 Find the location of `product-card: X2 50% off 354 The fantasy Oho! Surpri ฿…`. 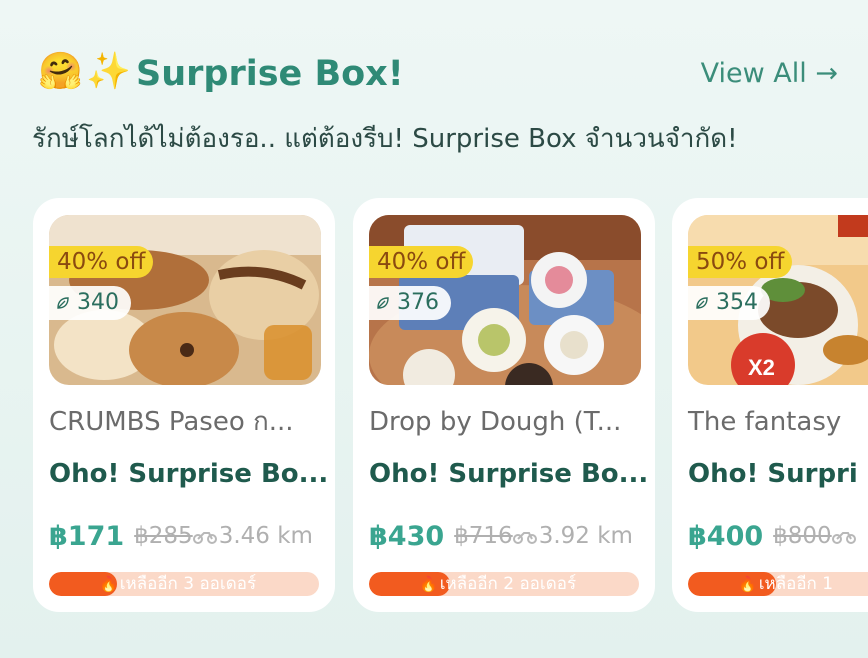

product-card: X2 50% off 354 The fantasy Oho! Surpri ฿… is located at coordinates (770, 405).